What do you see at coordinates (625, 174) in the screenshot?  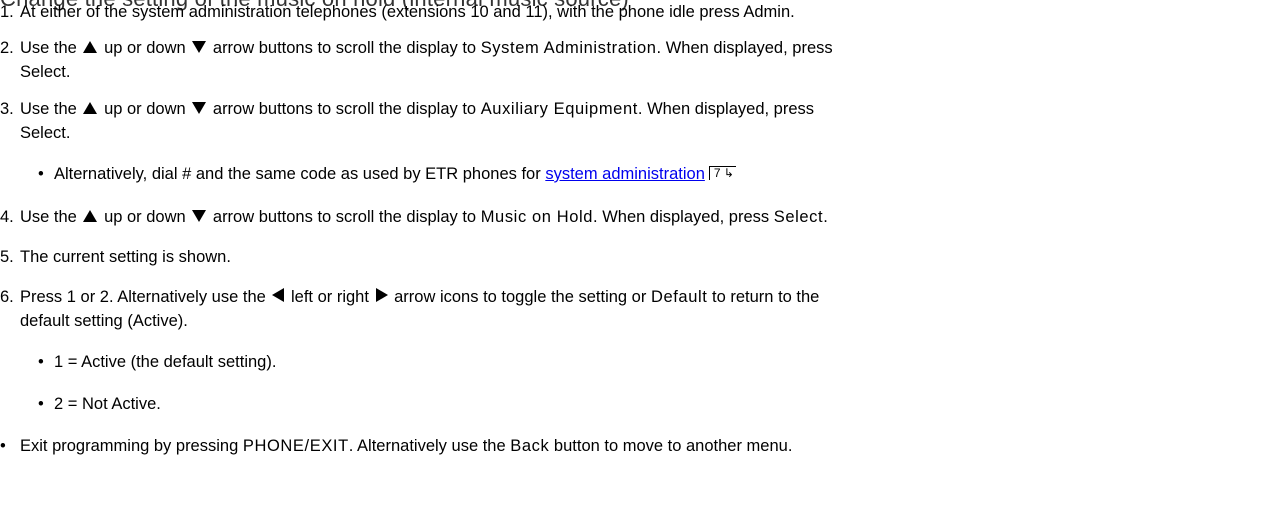 I see `system-administration-link: system administration` at bounding box center [625, 174].